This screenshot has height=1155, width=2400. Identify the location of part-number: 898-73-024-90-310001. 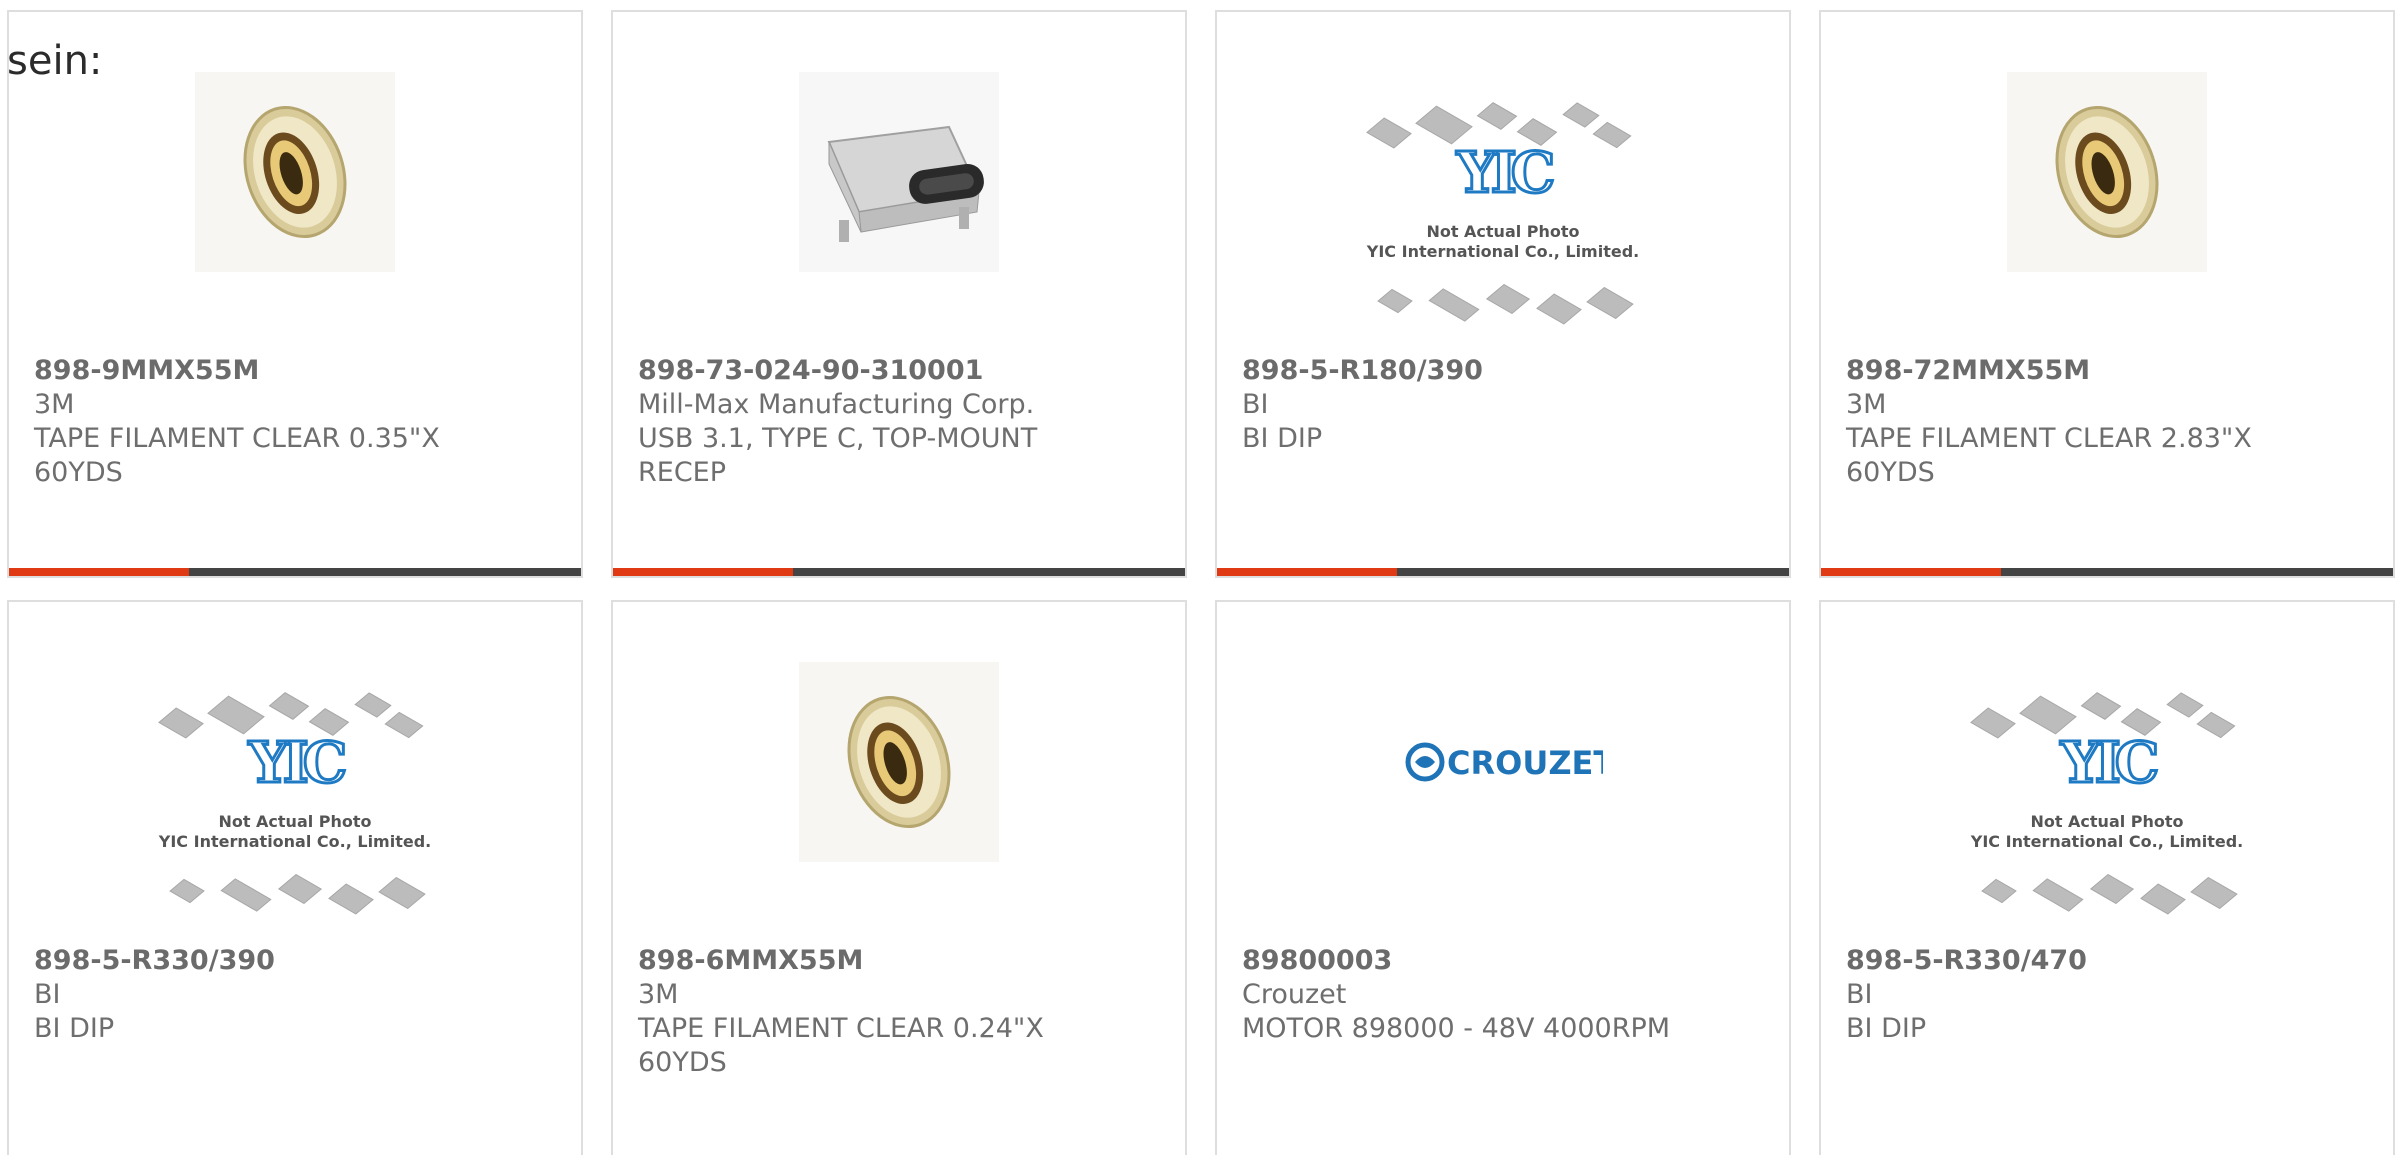
(899, 371).